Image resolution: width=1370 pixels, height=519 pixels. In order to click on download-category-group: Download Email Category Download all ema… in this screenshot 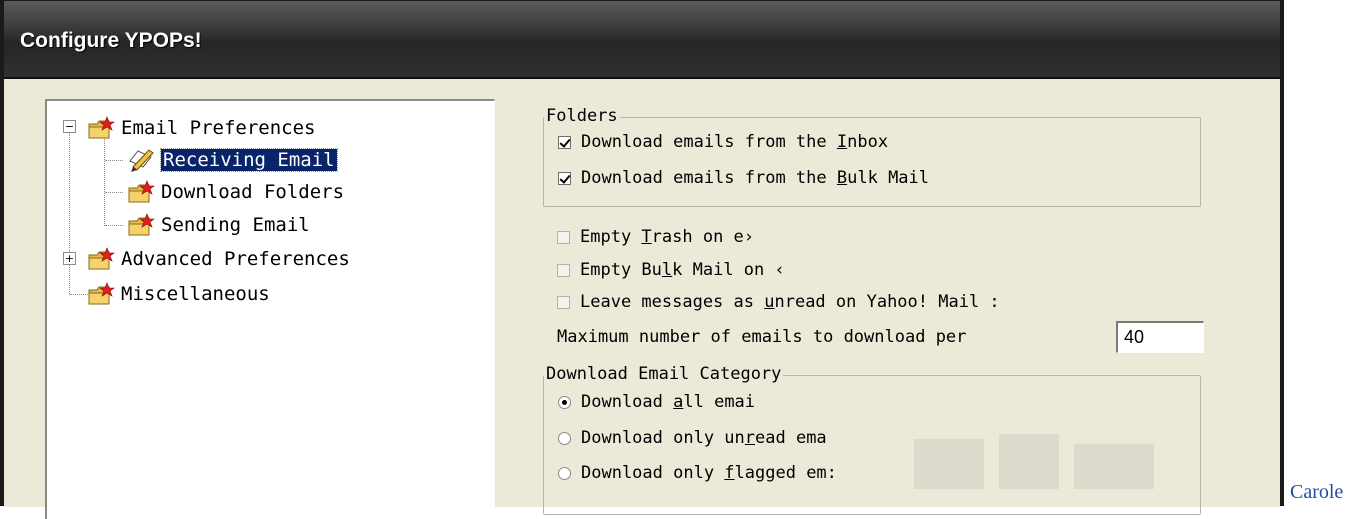, I will do `click(872, 439)`.